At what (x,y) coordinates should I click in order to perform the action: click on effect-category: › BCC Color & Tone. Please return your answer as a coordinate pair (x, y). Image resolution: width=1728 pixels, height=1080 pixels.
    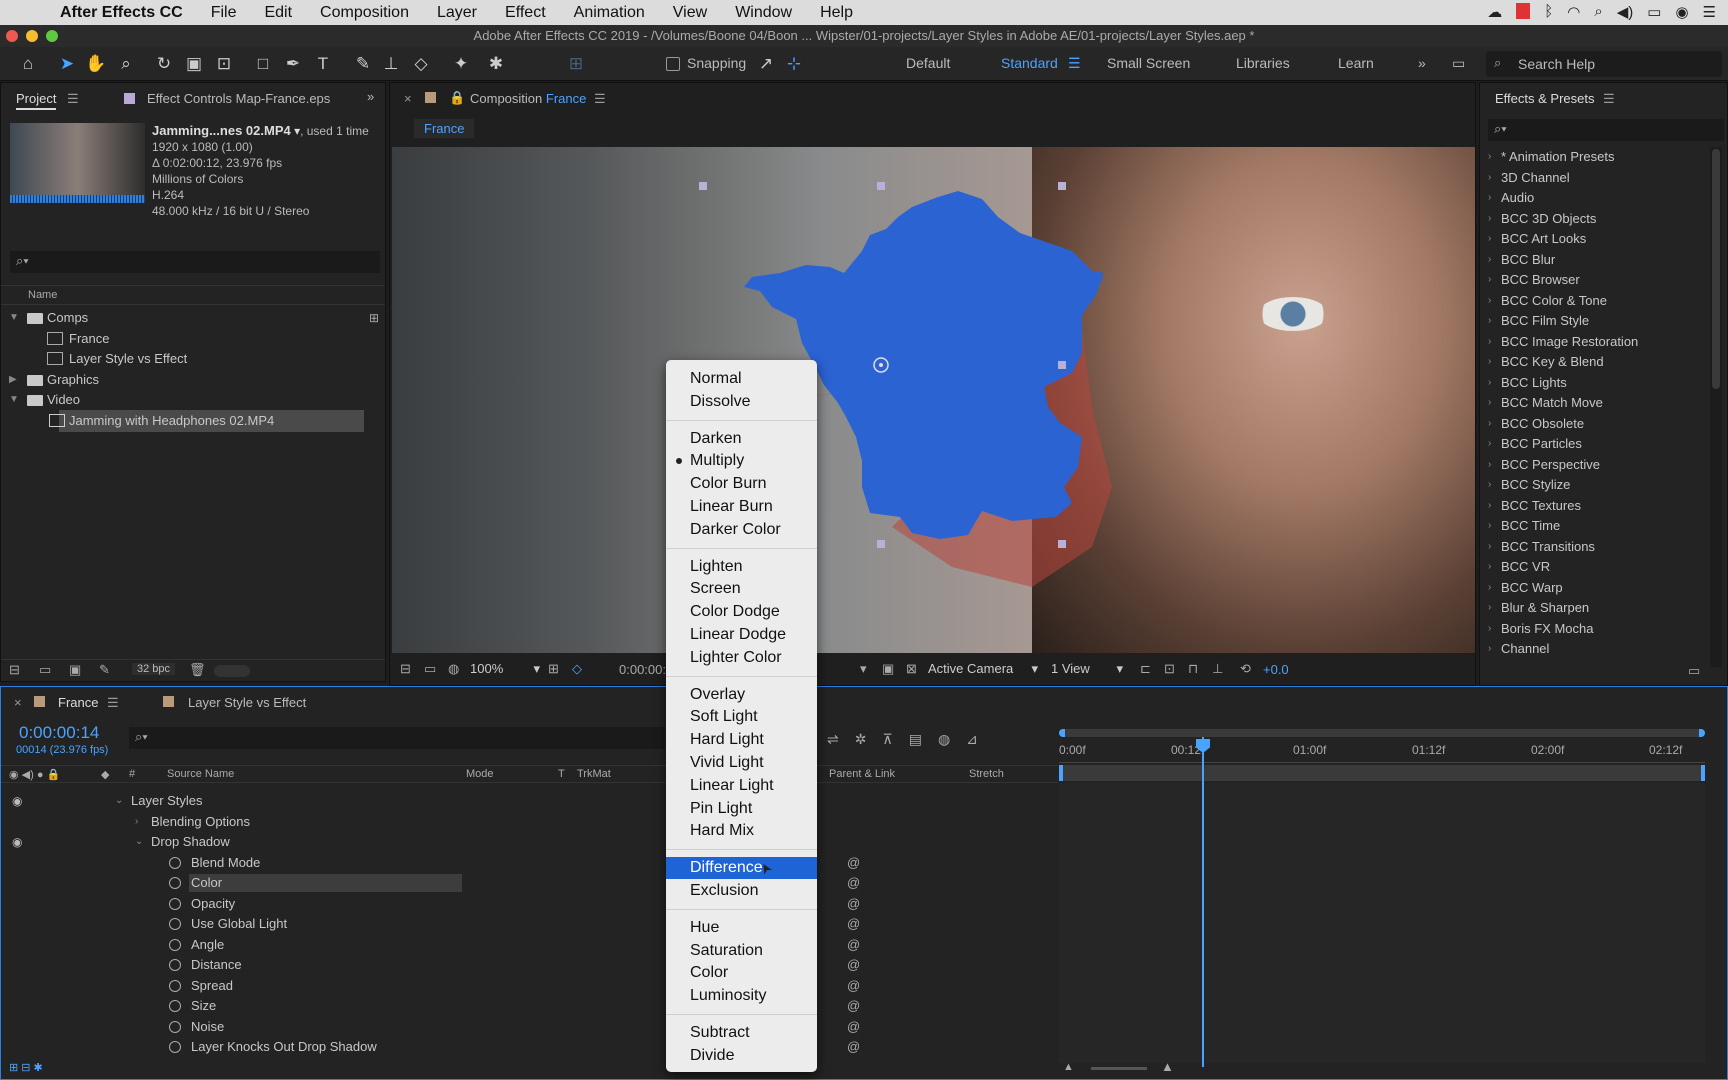
    Looking at the image, I should click on (1595, 301).